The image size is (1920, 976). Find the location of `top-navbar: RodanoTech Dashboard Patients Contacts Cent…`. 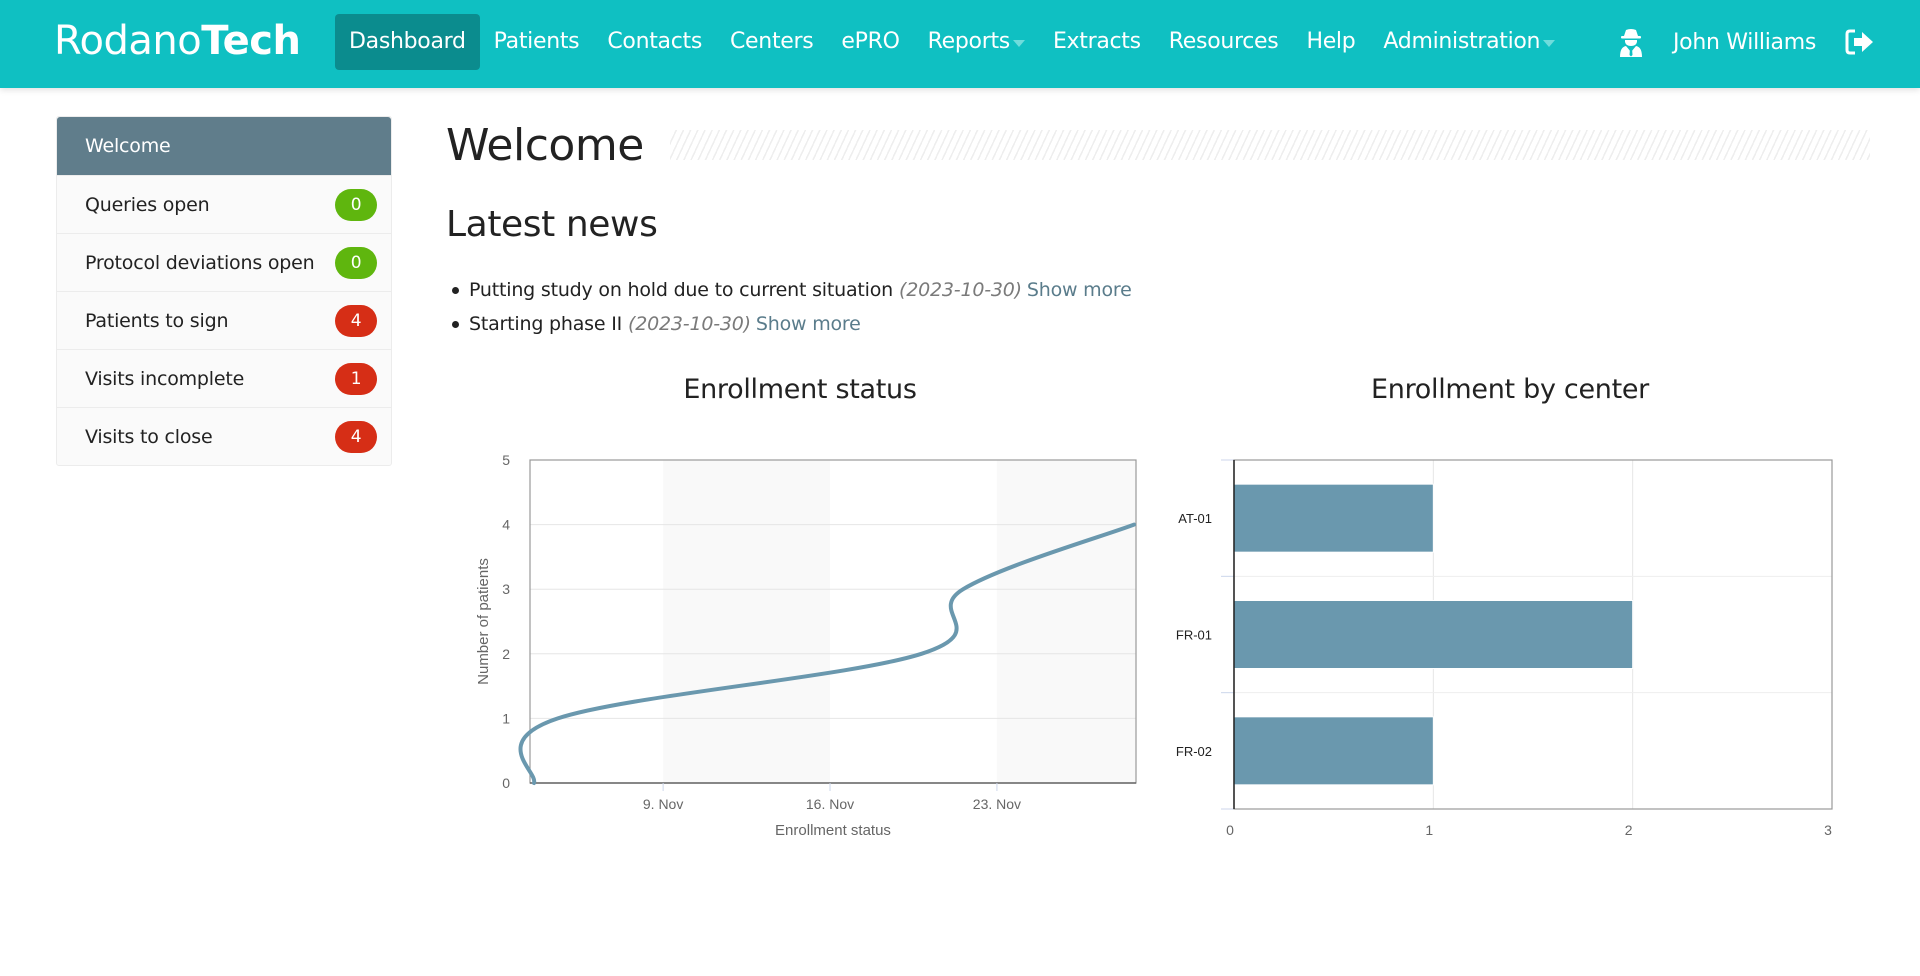

top-navbar: RodanoTech Dashboard Patients Contacts Cent… is located at coordinates (960, 44).